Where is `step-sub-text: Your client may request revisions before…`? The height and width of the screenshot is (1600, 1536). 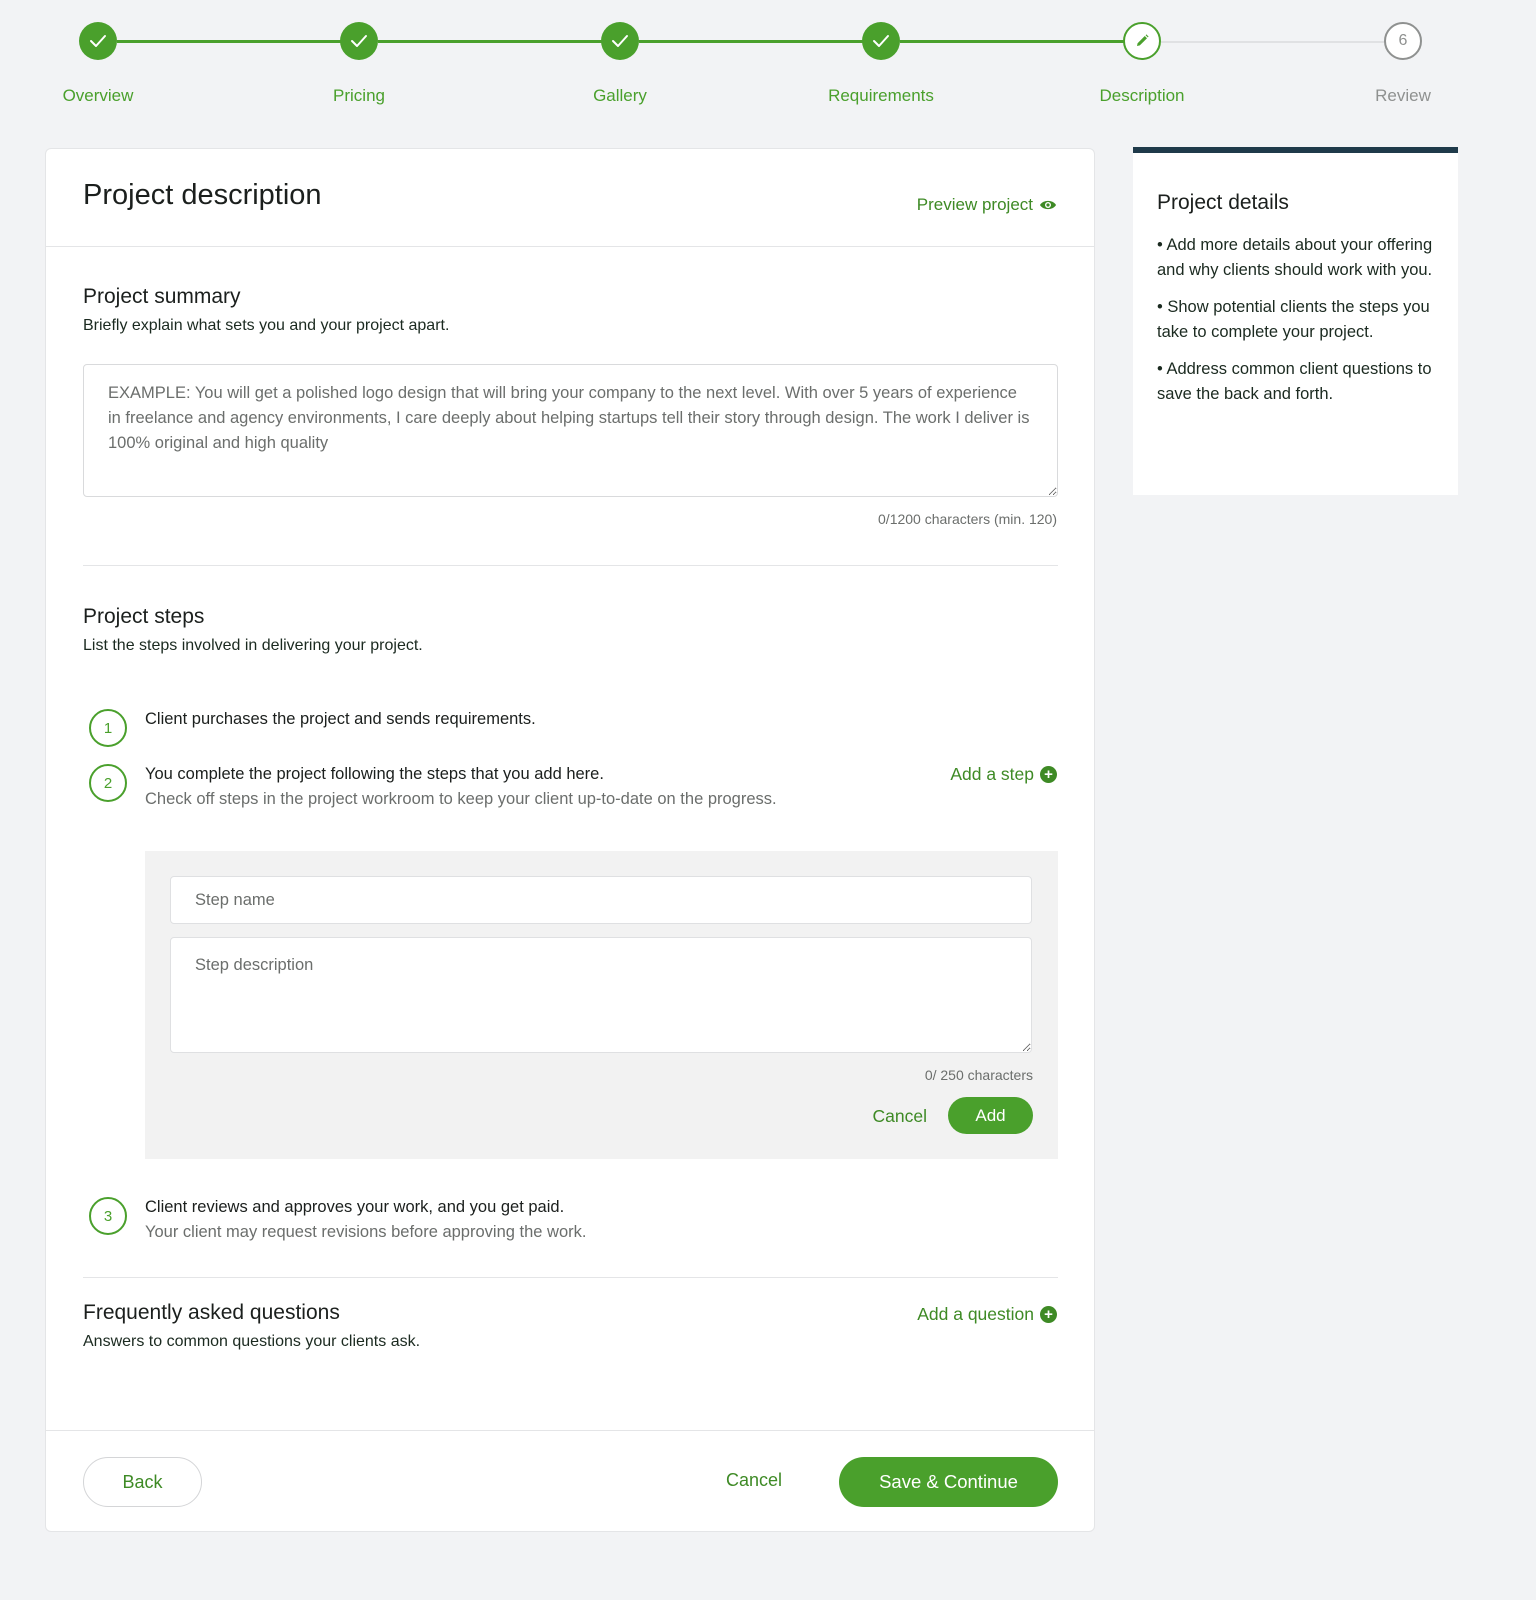 step-sub-text: Your client may request revisions before… is located at coordinates (366, 1232).